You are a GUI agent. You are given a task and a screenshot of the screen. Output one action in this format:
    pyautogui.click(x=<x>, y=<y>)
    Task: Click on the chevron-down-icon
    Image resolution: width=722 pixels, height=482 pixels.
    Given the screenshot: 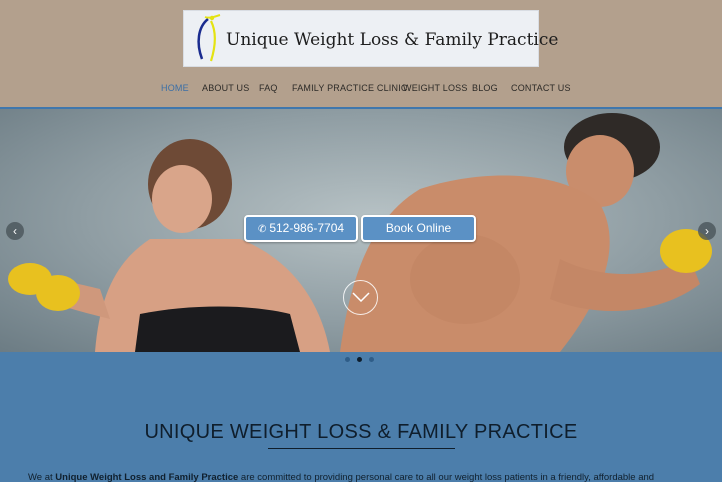 What is the action you would take?
    pyautogui.click(x=361, y=297)
    